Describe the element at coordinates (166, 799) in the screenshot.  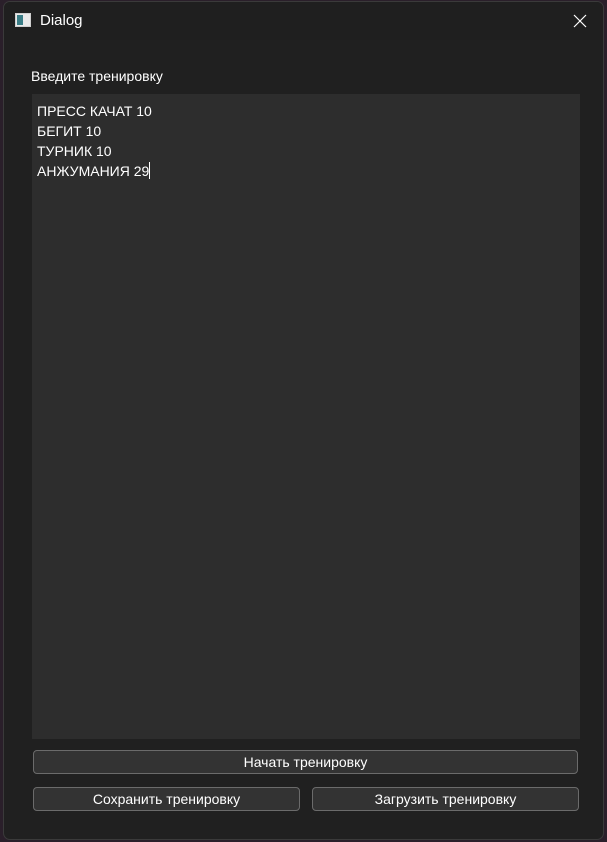
I see `save-workout-button: Сохранить тренировку` at that location.